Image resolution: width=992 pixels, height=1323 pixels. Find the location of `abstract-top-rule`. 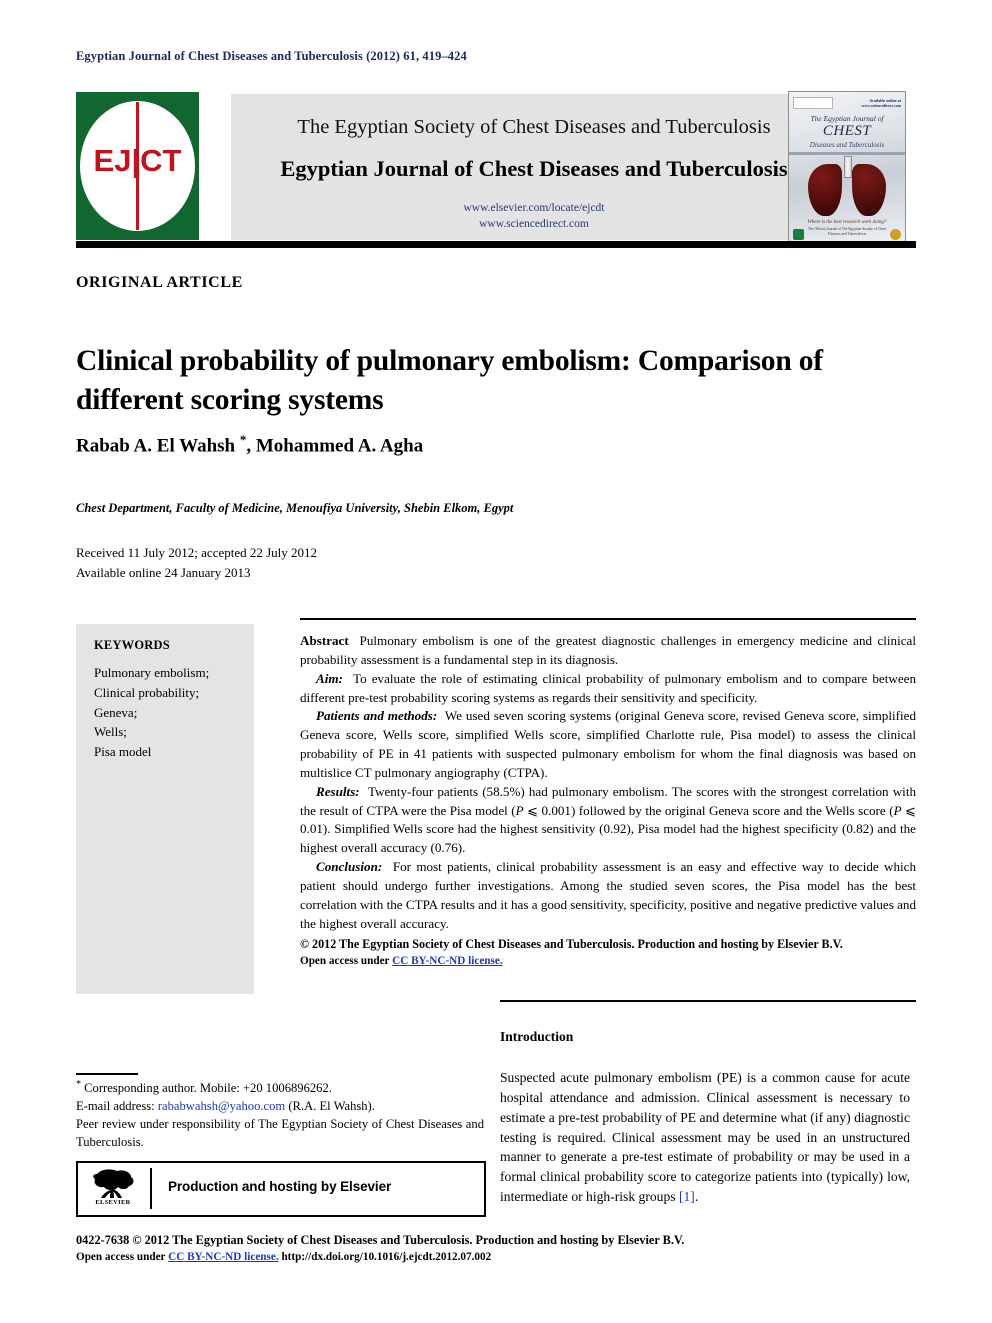

abstract-top-rule is located at coordinates (608, 619).